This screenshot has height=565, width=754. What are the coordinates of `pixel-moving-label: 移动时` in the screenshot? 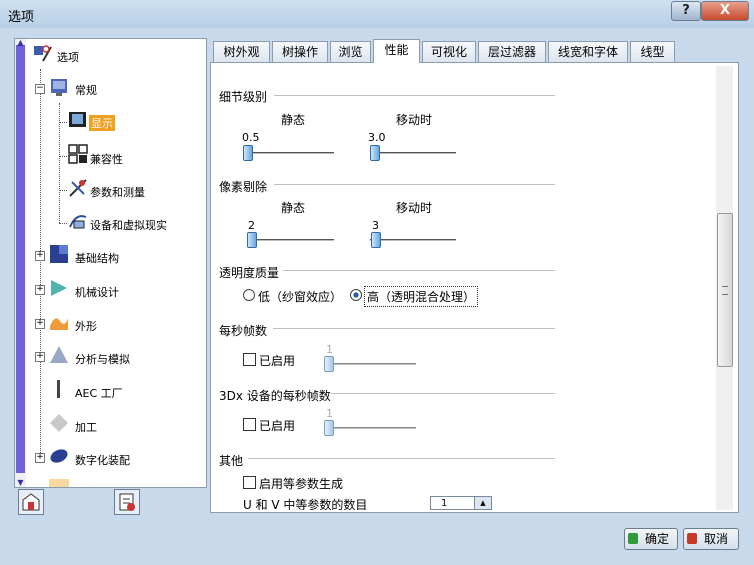 It's located at (414, 208).